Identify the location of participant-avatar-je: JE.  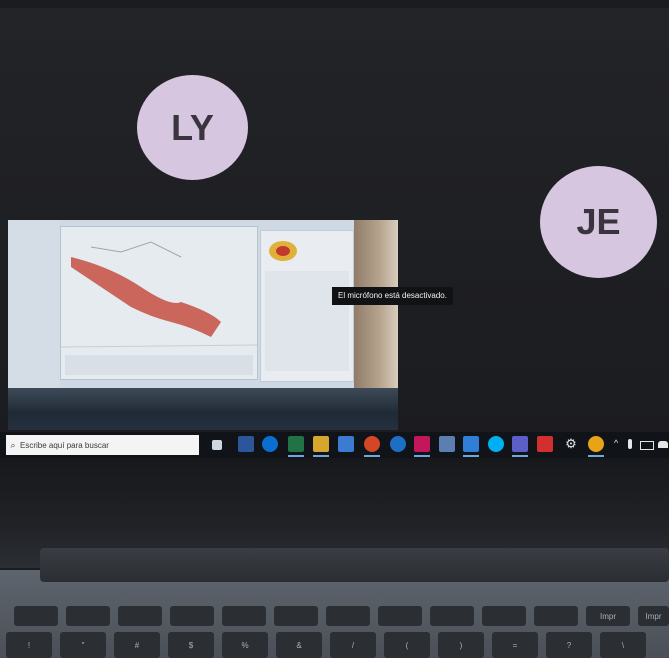
(598, 222).